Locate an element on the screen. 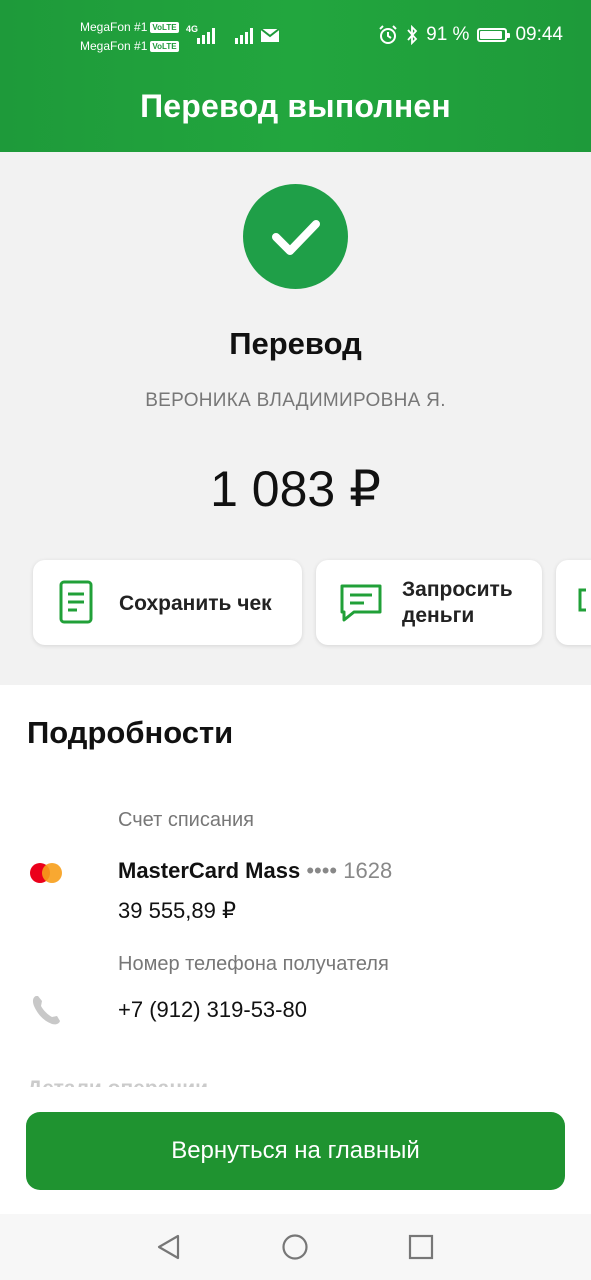 The image size is (591, 1280). phone-icon is located at coordinates (46, 1010).